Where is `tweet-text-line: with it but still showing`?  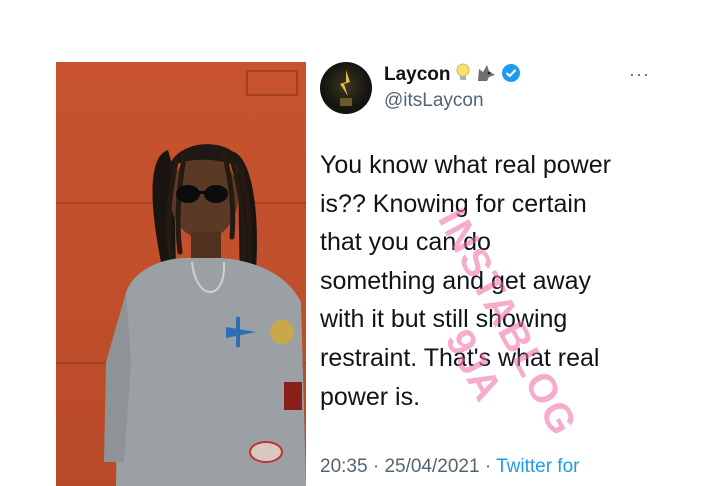
tweet-text-line: with it but still showing is located at coordinates (444, 319).